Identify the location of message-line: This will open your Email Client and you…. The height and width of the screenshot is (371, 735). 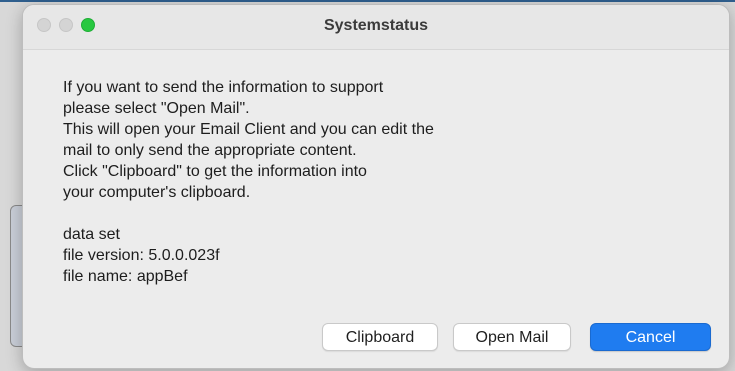
(248, 129).